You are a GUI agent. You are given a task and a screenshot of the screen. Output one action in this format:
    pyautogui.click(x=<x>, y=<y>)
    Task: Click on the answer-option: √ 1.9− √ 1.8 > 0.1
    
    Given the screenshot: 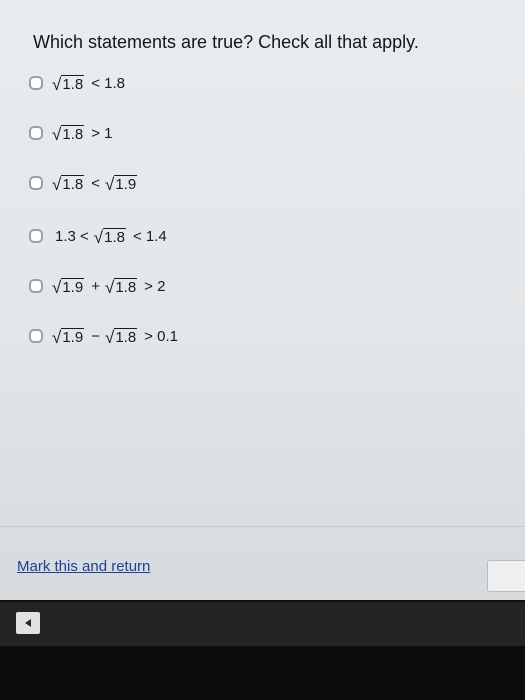 What is the action you would take?
    pyautogui.click(x=105, y=336)
    